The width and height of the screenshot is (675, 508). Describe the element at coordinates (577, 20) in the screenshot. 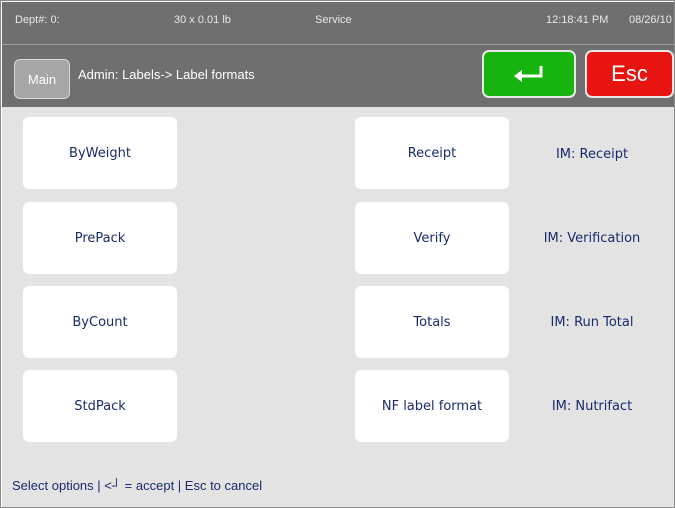

I see `clock-time: 12:18:41 PM` at that location.